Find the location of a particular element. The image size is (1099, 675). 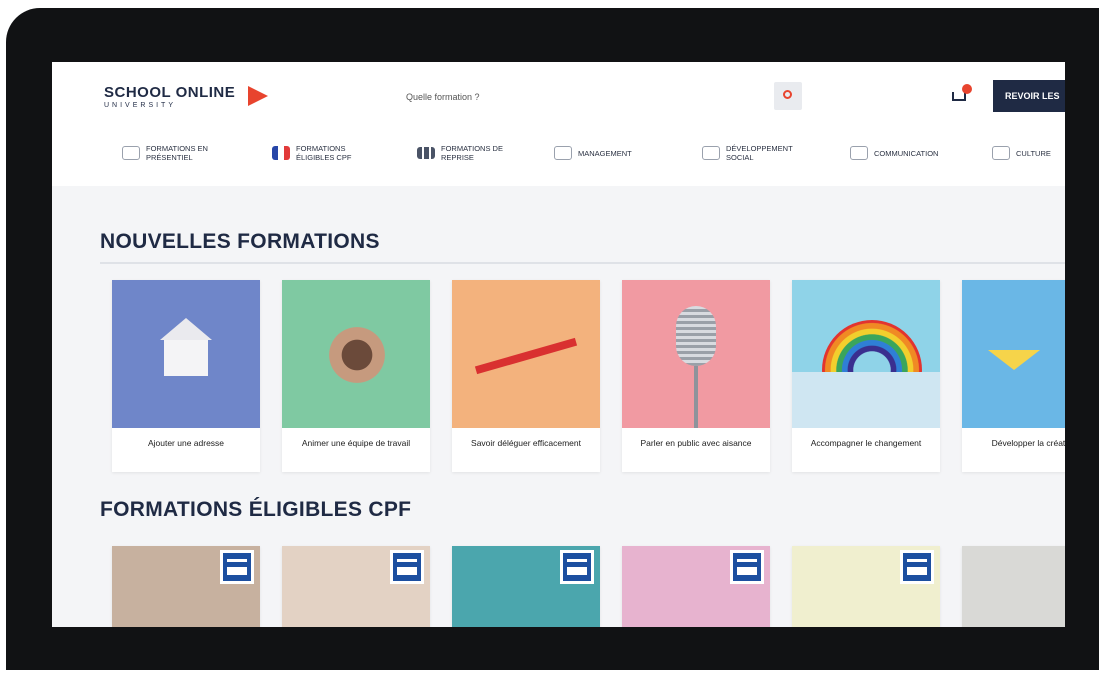

course-card: Développer la créativité is located at coordinates (1013, 376).